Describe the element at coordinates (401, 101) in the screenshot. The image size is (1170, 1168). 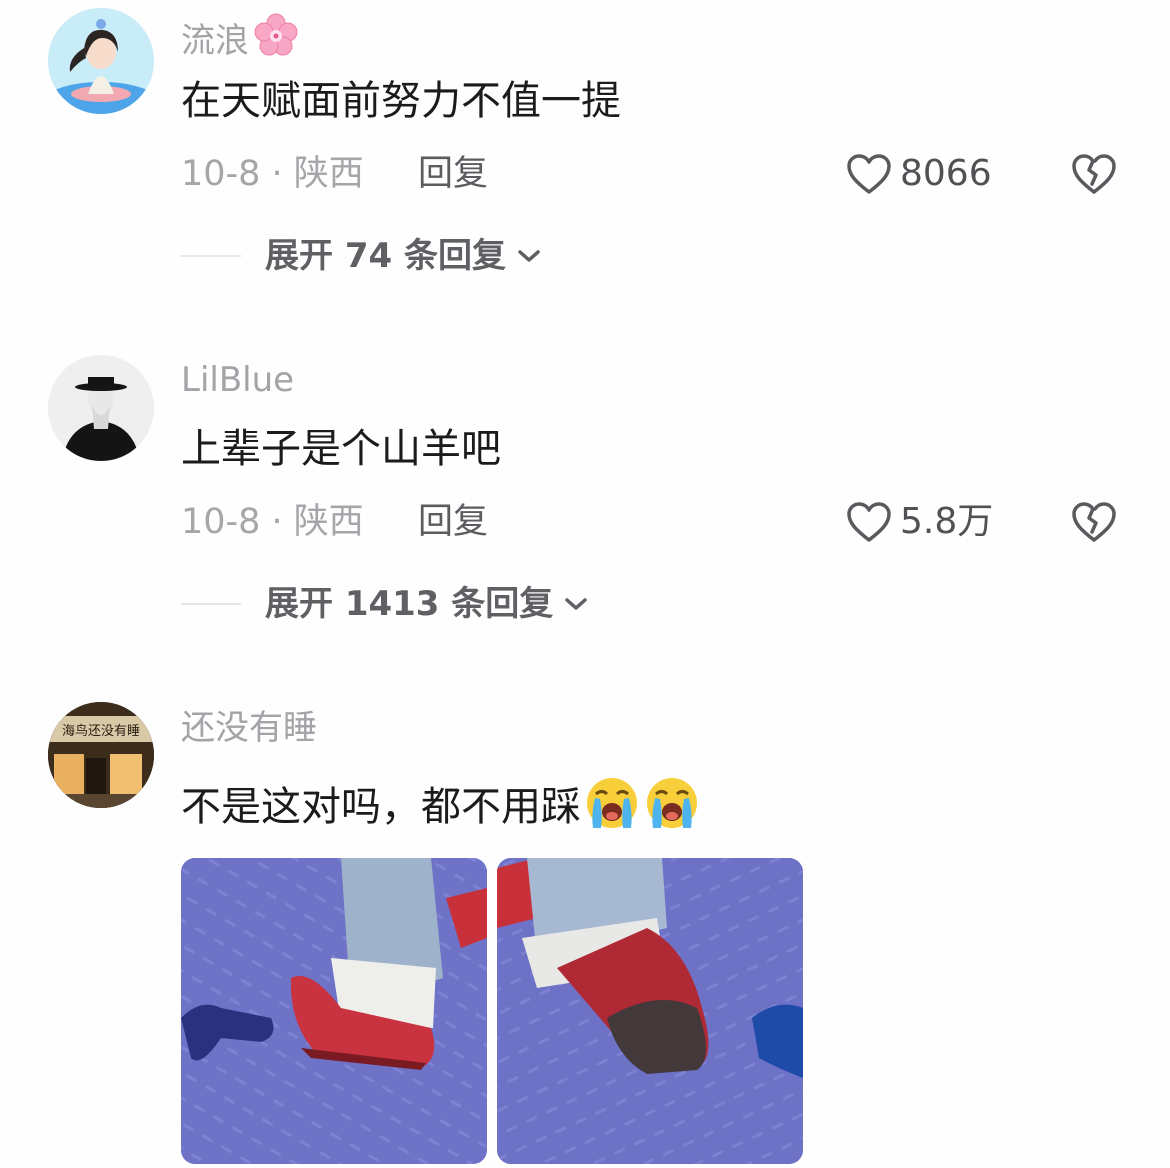
I see `comment-text: 在天赋面前努力不值一提` at that location.